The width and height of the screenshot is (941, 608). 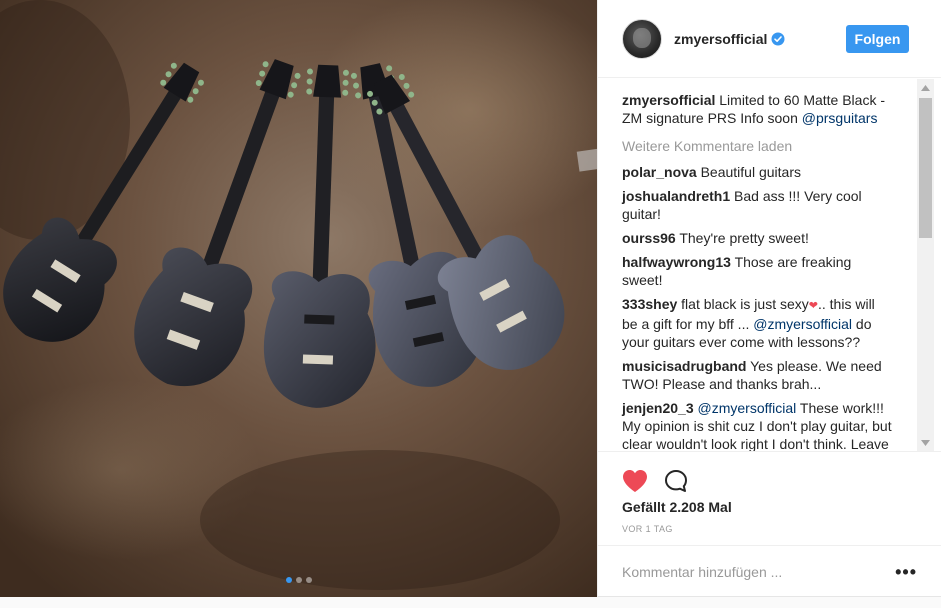 What do you see at coordinates (668, 100) in the screenshot?
I see `caption-author: zmyersofficial` at bounding box center [668, 100].